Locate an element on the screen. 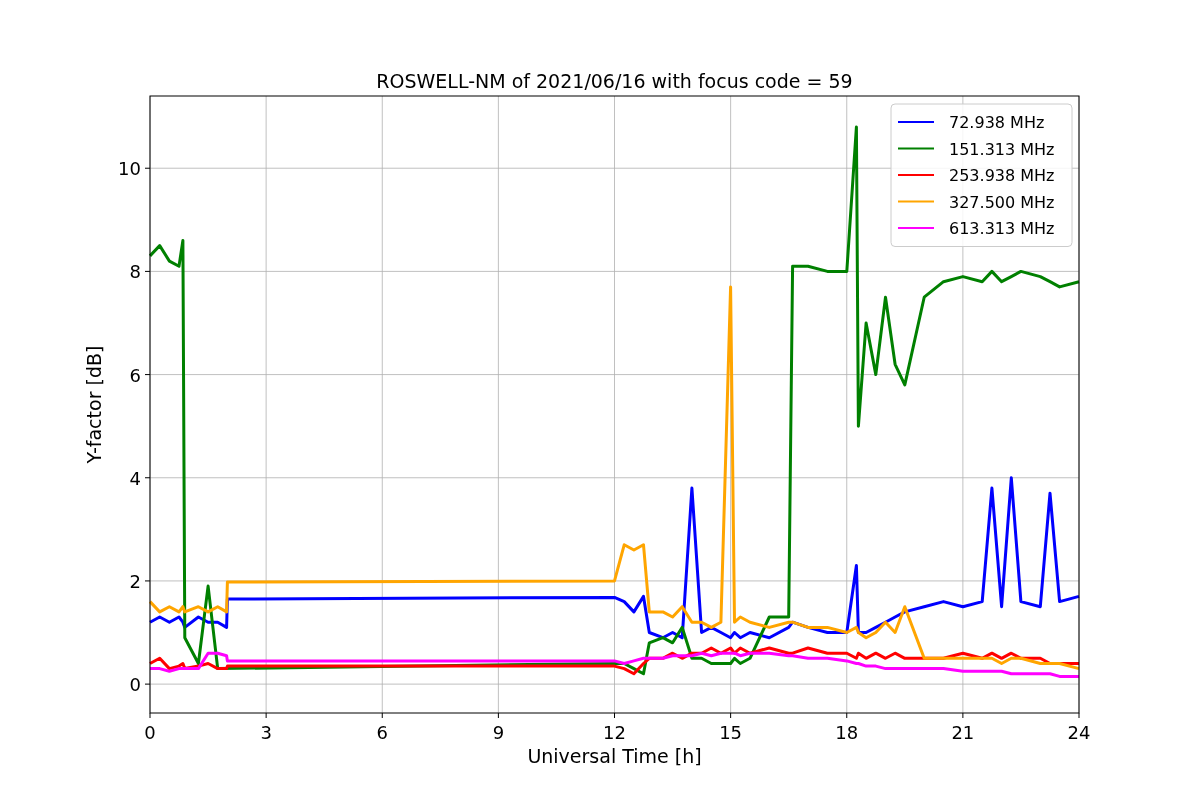  y-tick-label: 8 is located at coordinates (135, 272).